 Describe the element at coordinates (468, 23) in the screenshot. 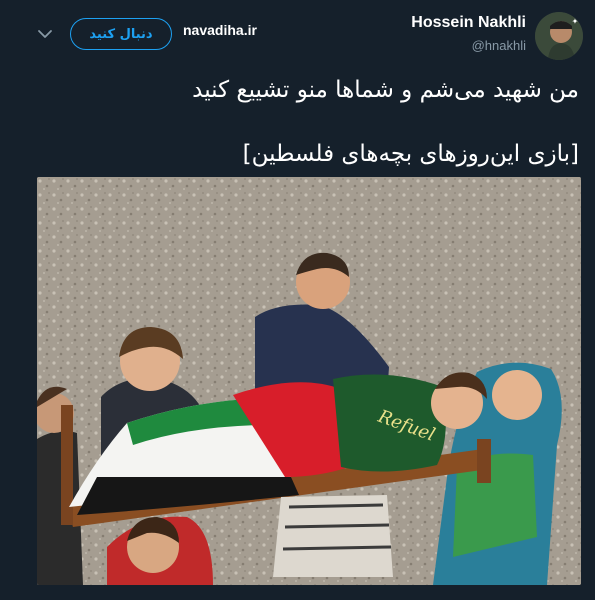

I see `display-name: Hossein Nakhli` at that location.